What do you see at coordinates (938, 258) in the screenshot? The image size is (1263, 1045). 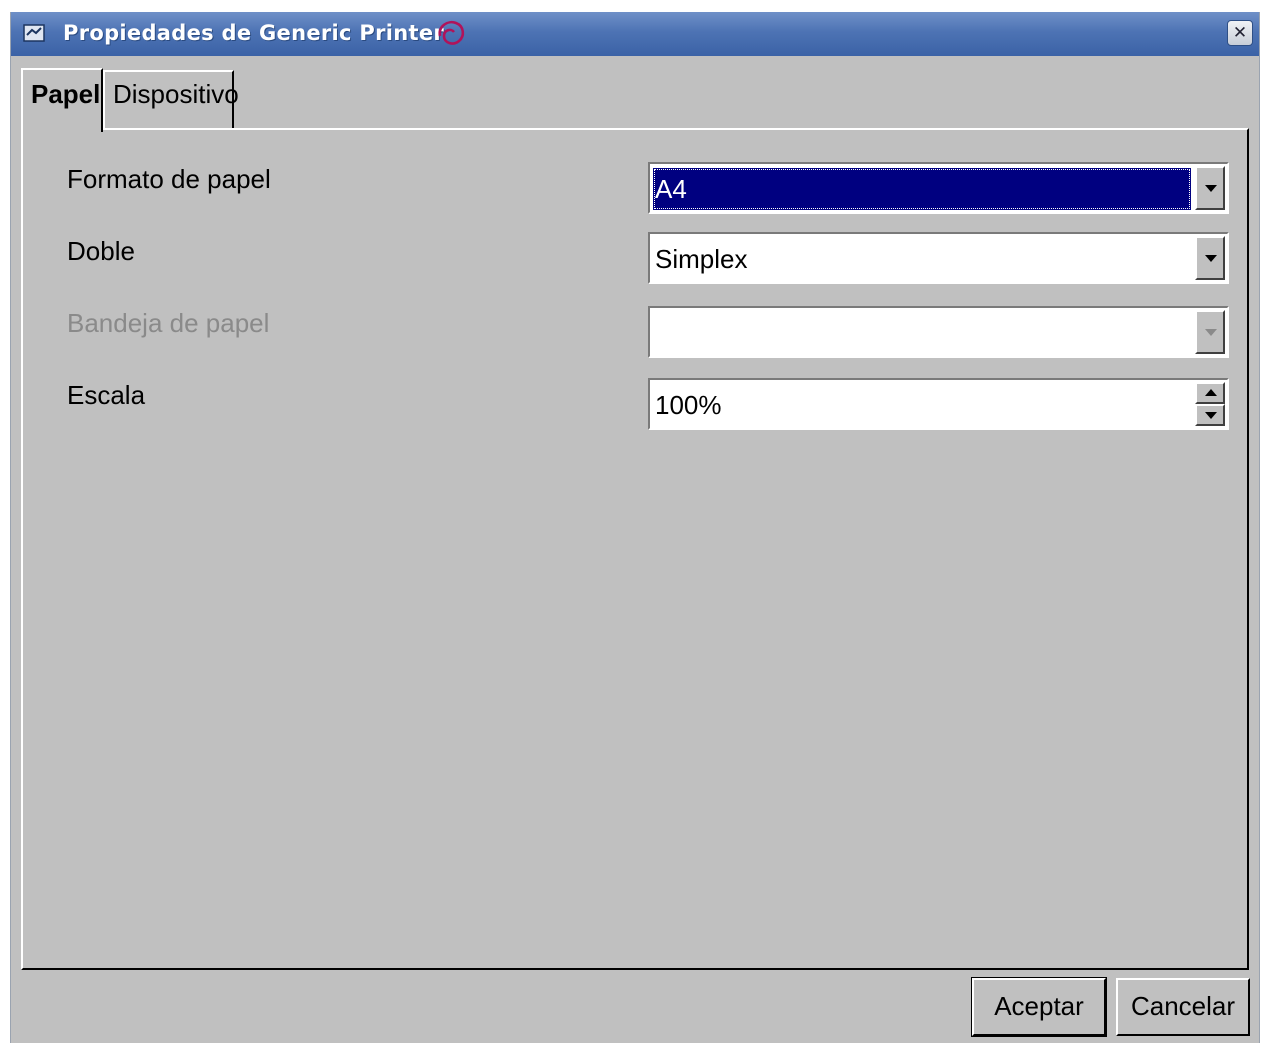 I see `duplex-select: Simplex` at bounding box center [938, 258].